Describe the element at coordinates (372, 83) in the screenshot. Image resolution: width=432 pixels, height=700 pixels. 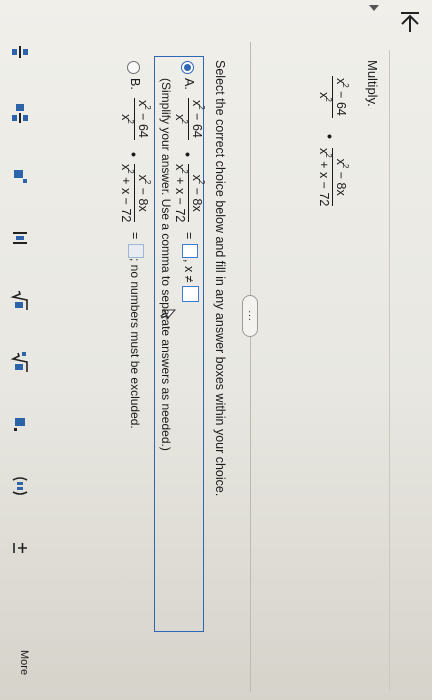
I see `prompt-text: Multiply.` at that location.